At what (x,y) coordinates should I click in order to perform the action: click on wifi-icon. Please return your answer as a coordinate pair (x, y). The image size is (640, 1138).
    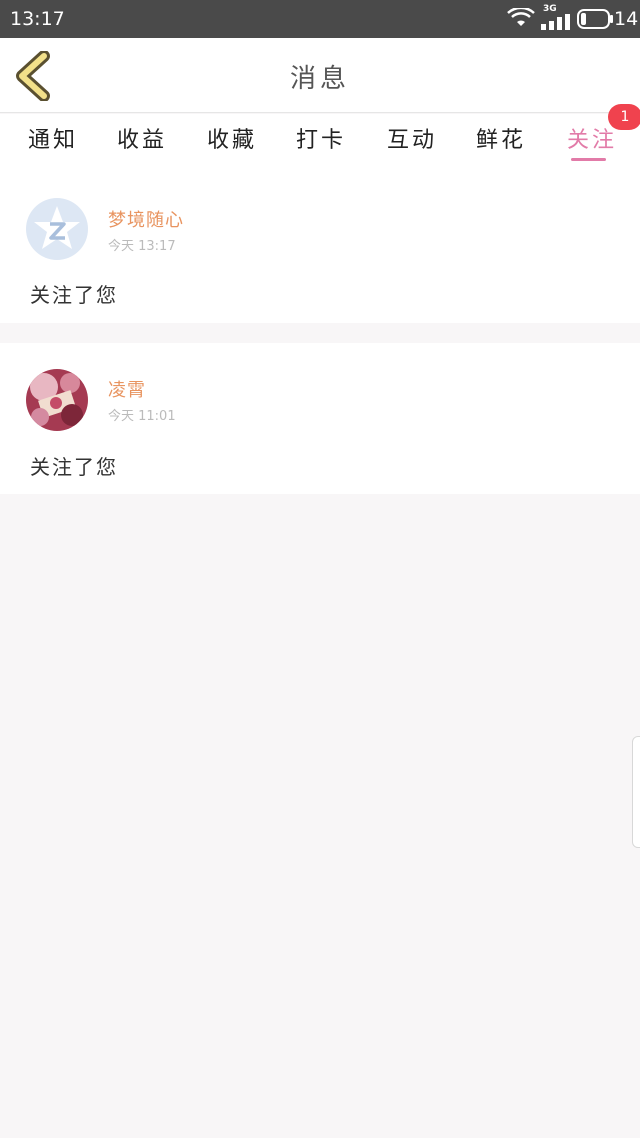
    Looking at the image, I should click on (521, 17).